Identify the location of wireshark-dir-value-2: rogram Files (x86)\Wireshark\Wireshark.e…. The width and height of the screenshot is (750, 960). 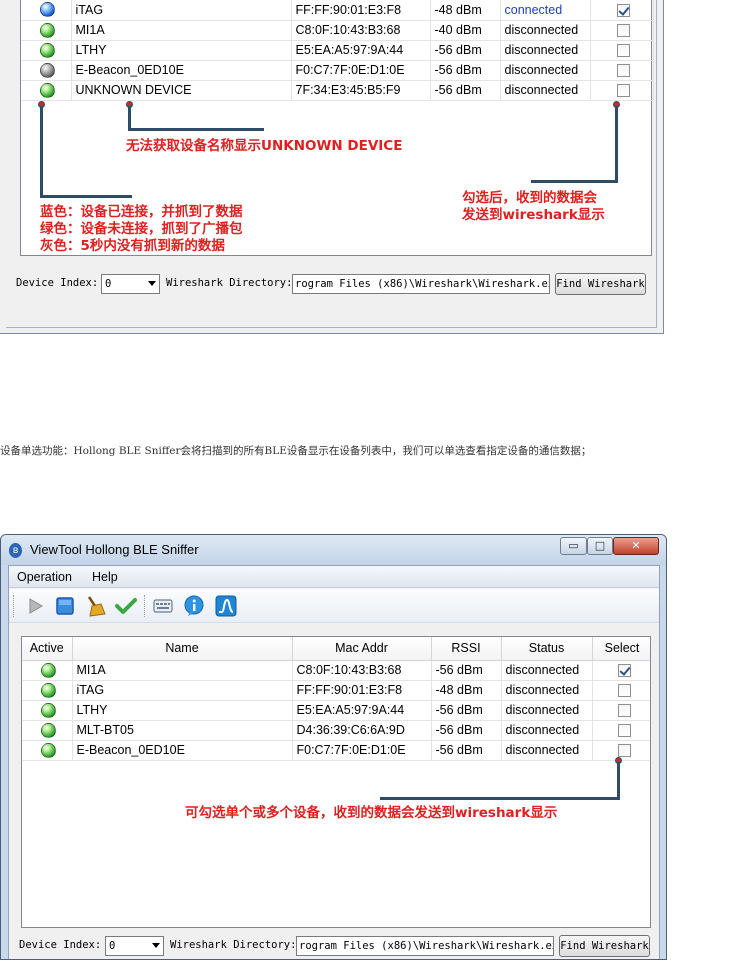
(426, 946).